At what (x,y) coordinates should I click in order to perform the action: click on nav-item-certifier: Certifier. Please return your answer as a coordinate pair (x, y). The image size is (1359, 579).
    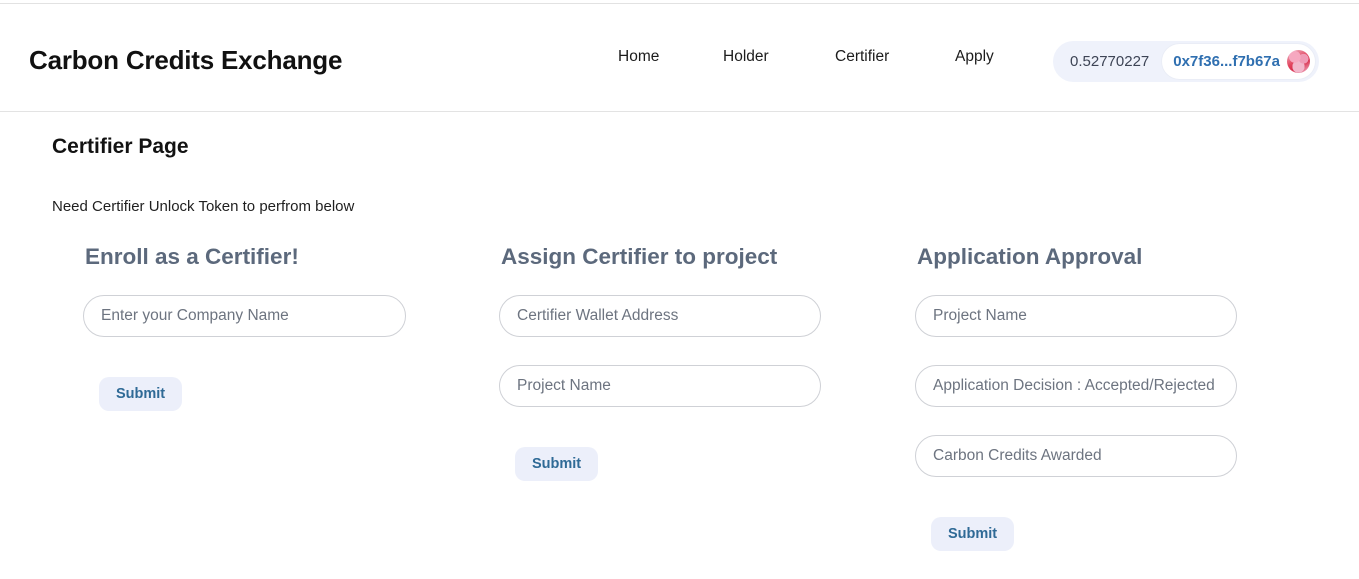
    Looking at the image, I should click on (862, 57).